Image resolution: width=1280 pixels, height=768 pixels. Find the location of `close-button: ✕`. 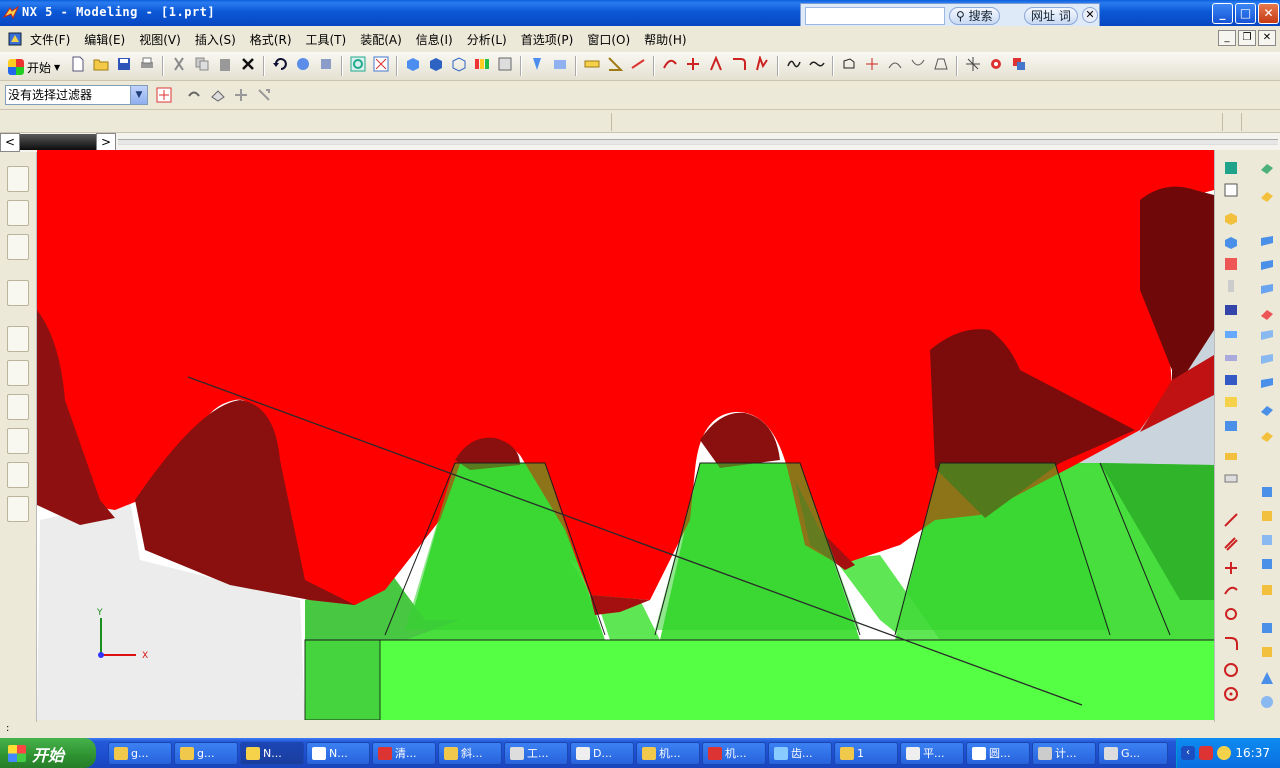

close-button: ✕ is located at coordinates (1268, 13).